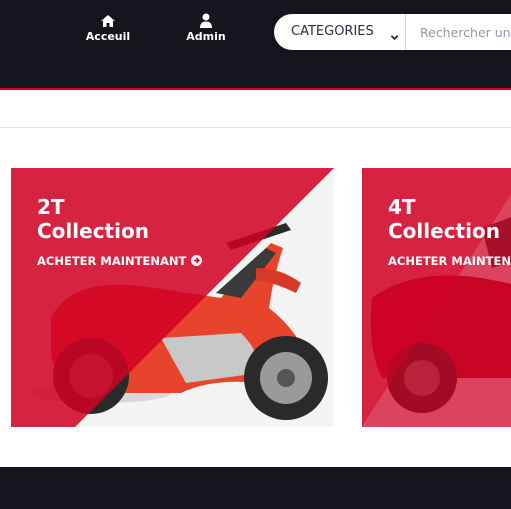  I want to click on navigation-strip, so click(255, 110).